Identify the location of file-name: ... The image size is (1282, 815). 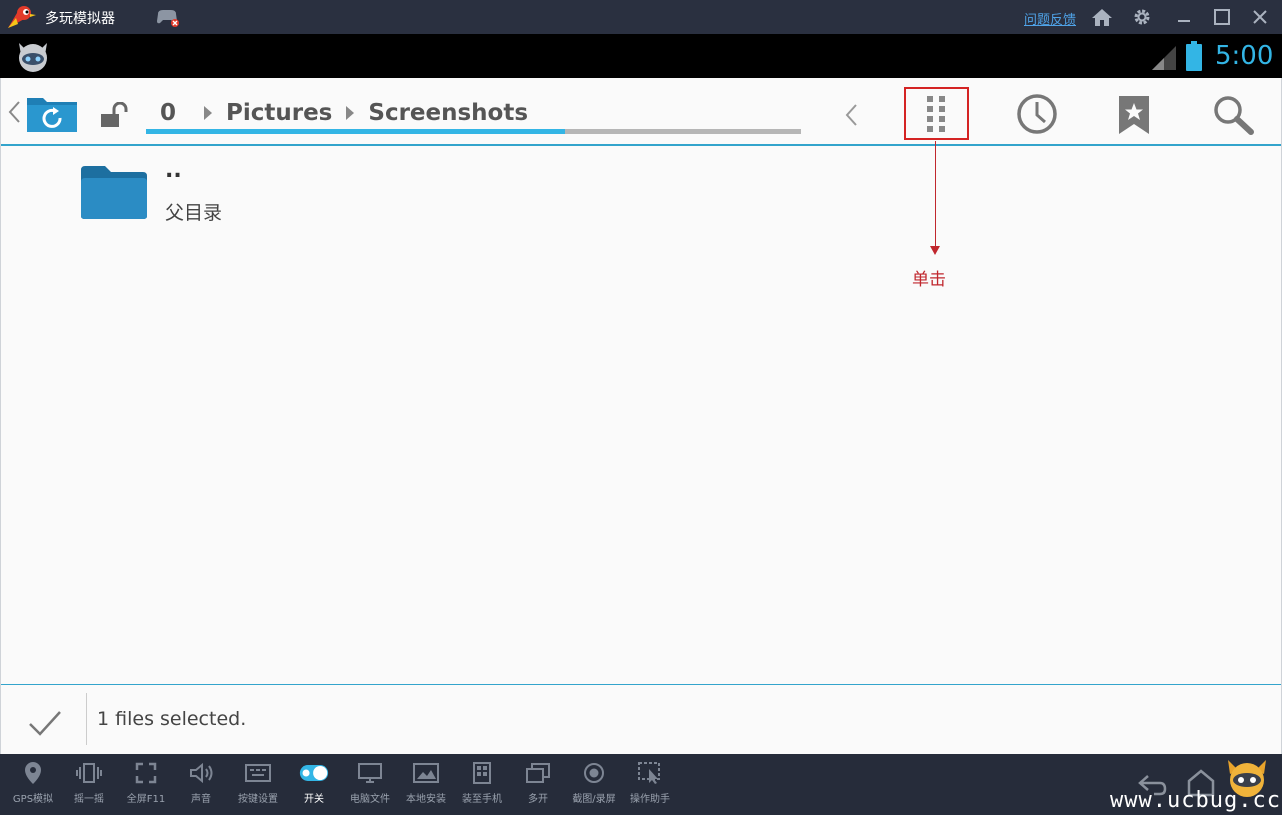
(173, 170).